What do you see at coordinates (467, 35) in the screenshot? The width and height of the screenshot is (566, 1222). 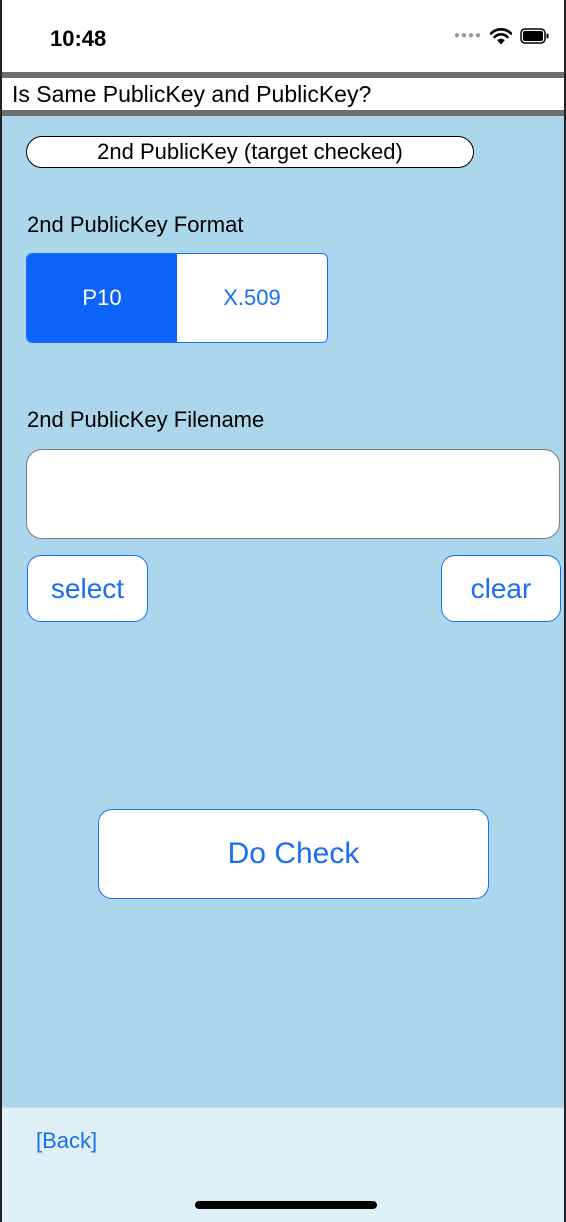 I see `cellular-dots-icon: ●●●●` at bounding box center [467, 35].